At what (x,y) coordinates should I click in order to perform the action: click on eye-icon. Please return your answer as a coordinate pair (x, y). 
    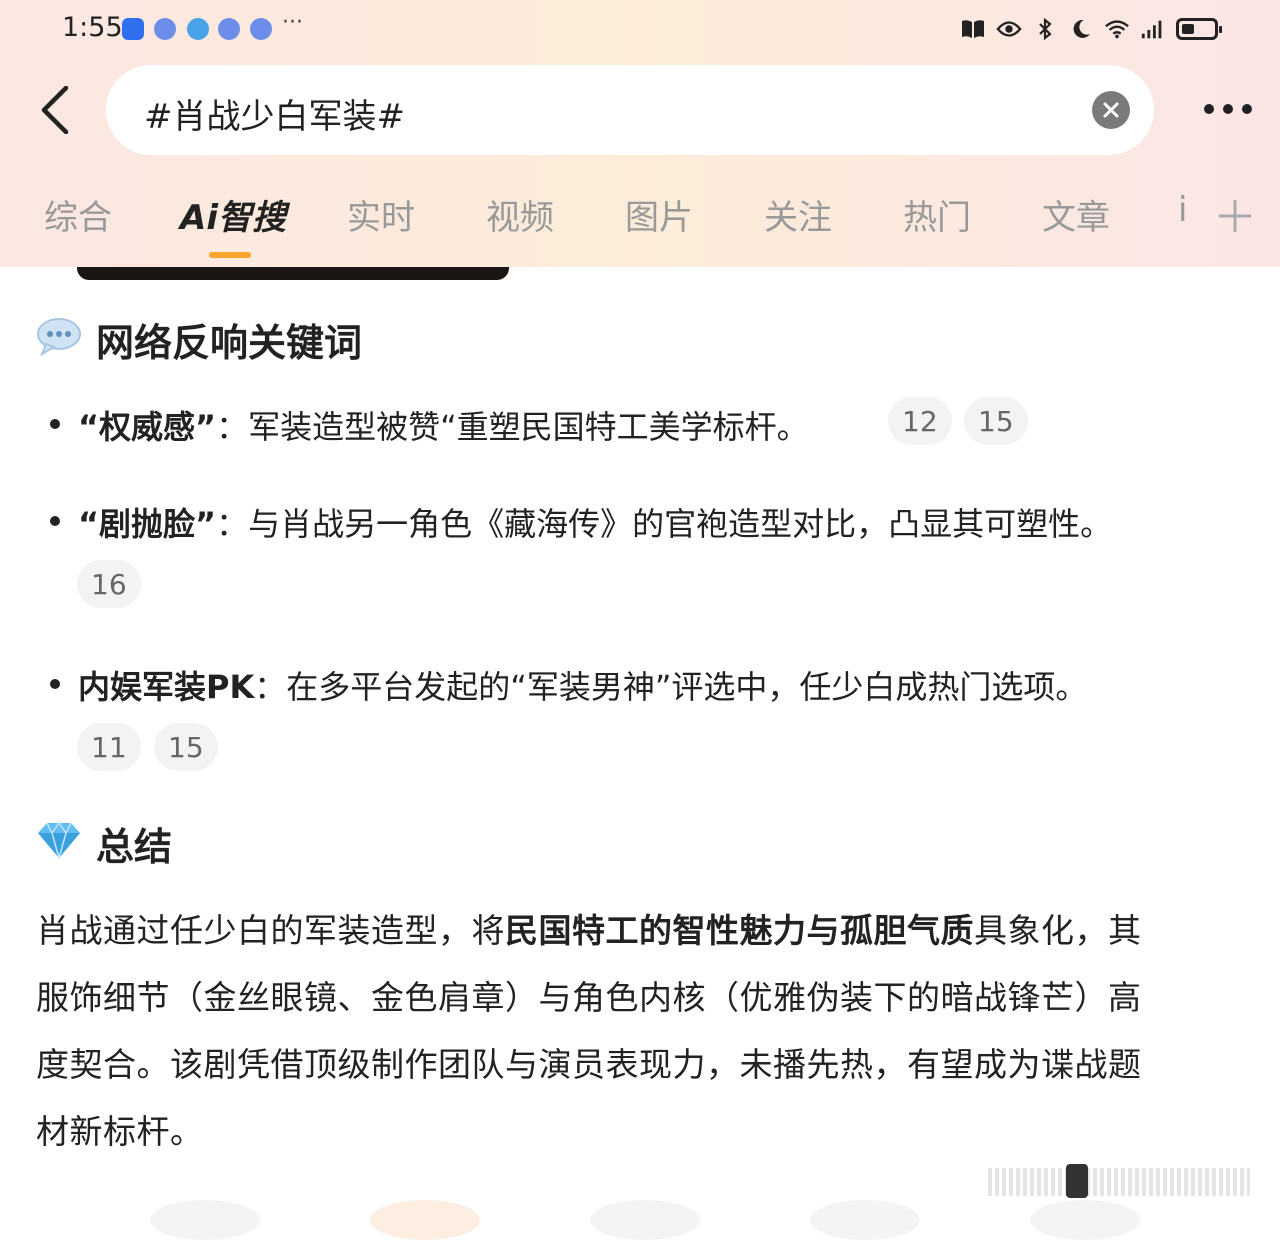
    Looking at the image, I should click on (1009, 29).